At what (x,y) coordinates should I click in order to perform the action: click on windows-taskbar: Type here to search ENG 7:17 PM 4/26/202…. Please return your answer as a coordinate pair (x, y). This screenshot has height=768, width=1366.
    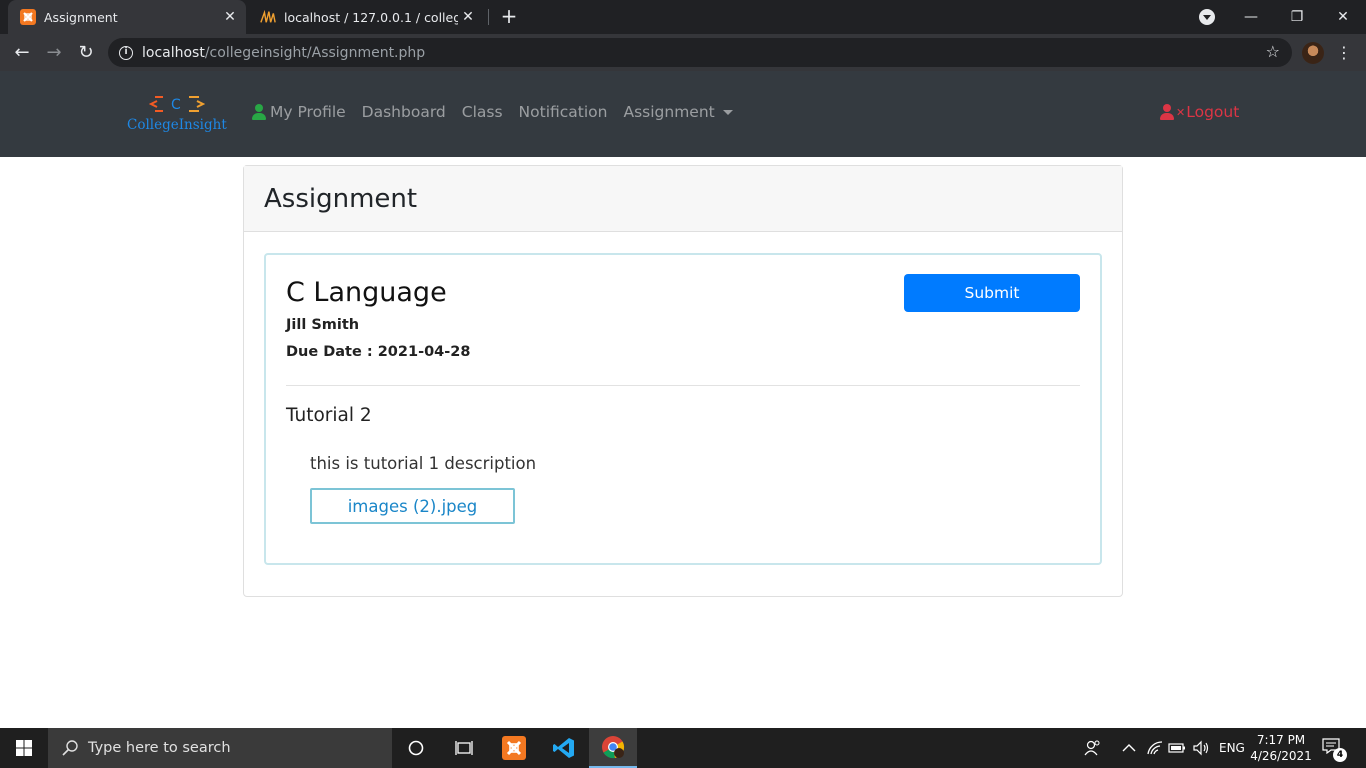
    Looking at the image, I should click on (683, 748).